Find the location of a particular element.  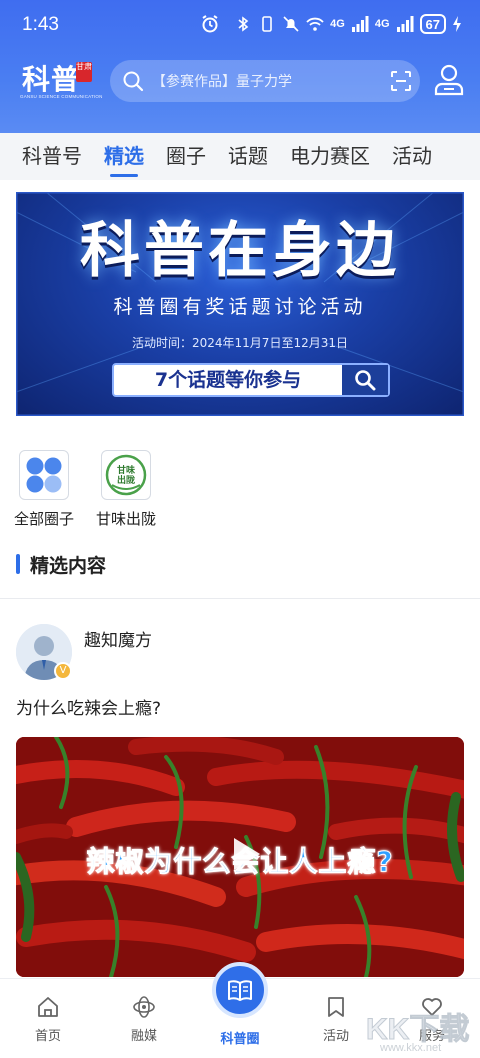

banner-subtitle: 科普圈有奖话题讨论活动 is located at coordinates (240, 307).